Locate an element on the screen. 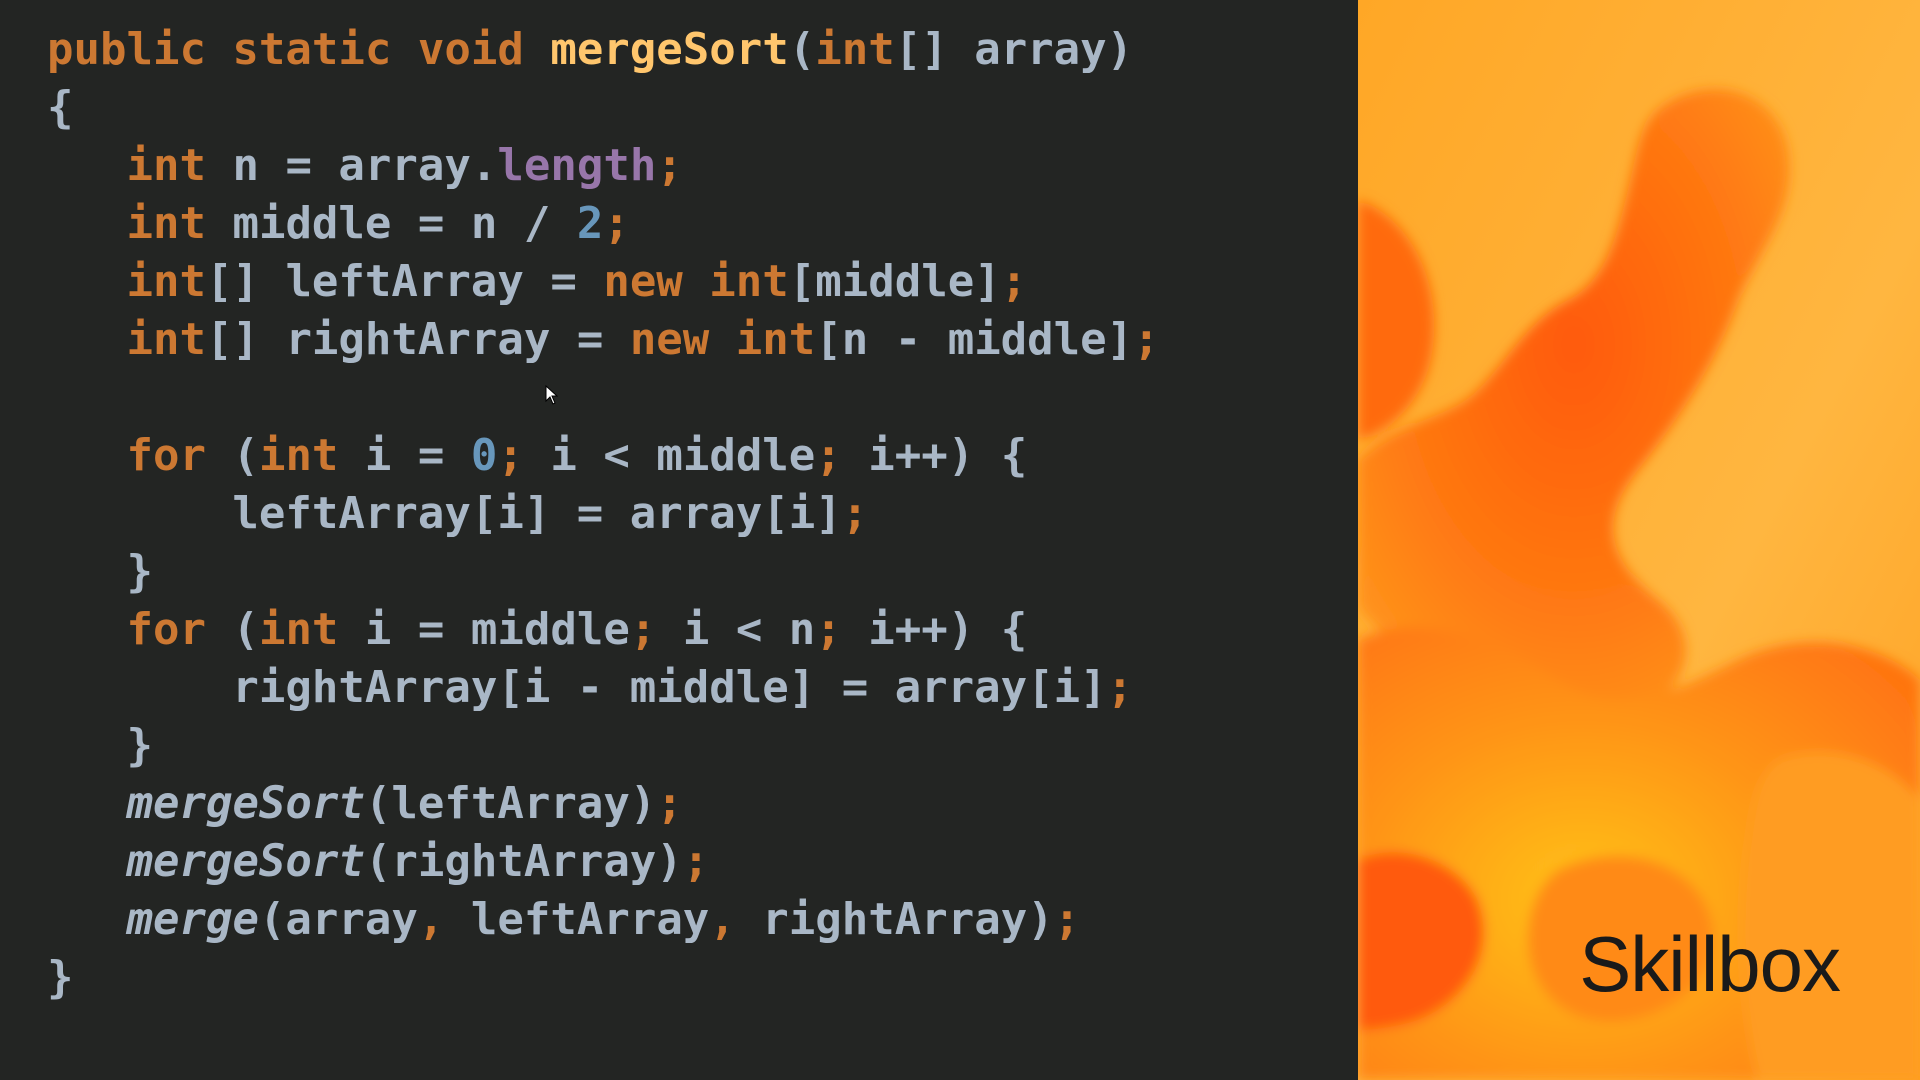  code-token-plain: i = is located at coordinates (404, 455).